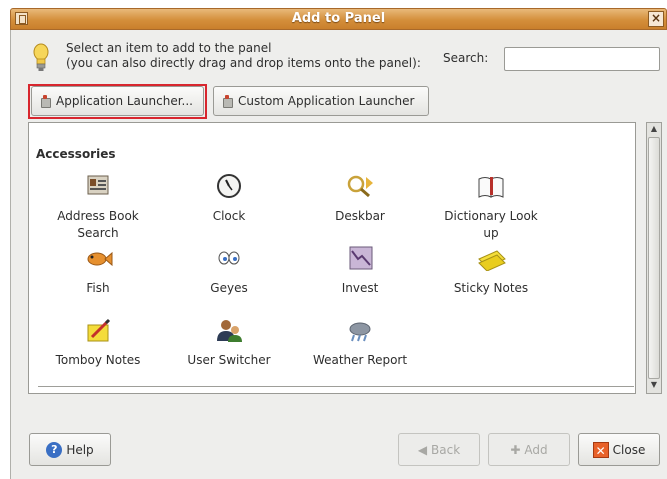 Image resolution: width=667 pixels, height=479 pixels. Describe the element at coordinates (491, 207) in the screenshot. I see `list-item: Dictionary Look up` at that location.